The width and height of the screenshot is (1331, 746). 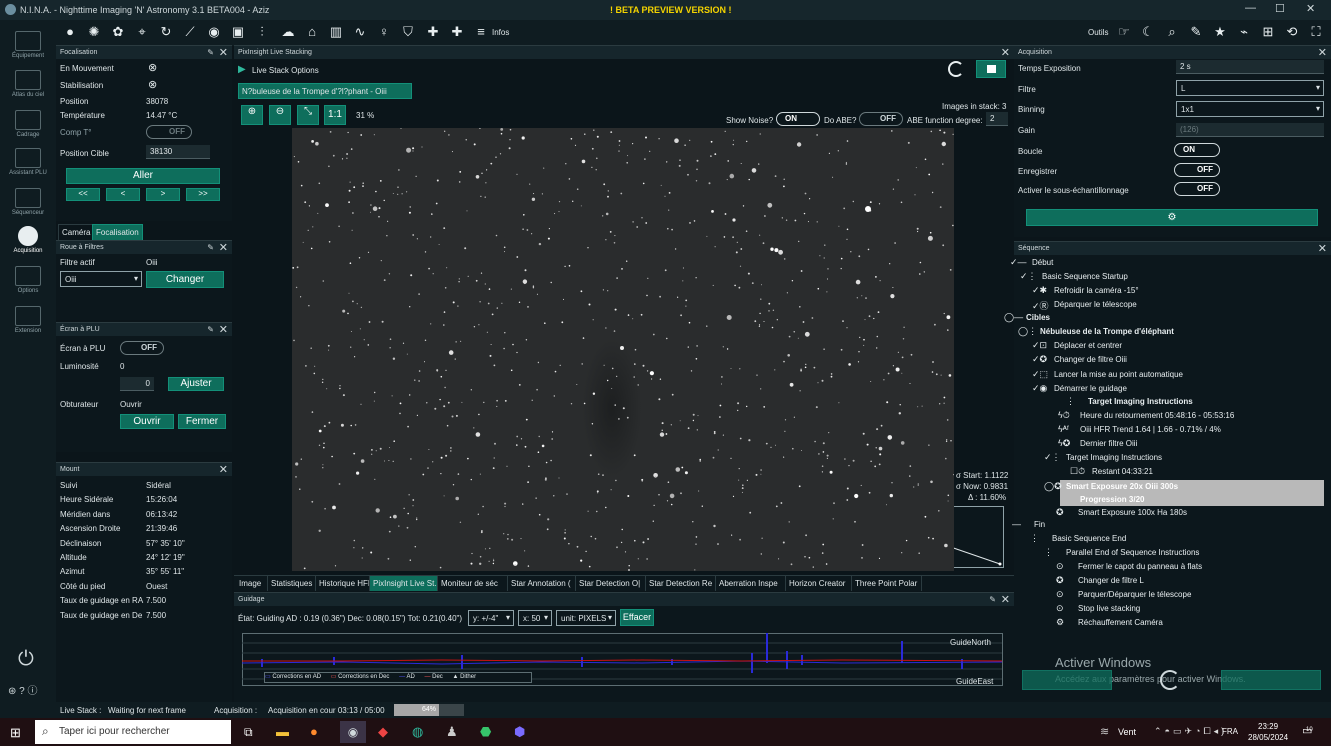 What do you see at coordinates (519, 732) in the screenshot?
I see `app-icon-4: ⬢` at bounding box center [519, 732].